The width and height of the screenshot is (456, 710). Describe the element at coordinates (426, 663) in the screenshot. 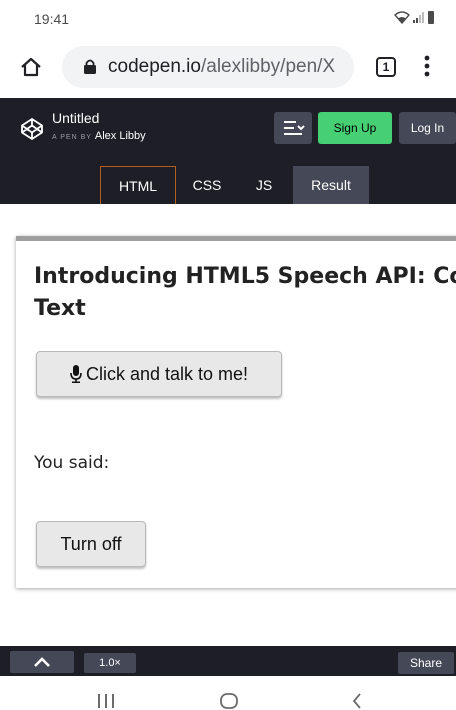

I see `share-button: Share` at that location.